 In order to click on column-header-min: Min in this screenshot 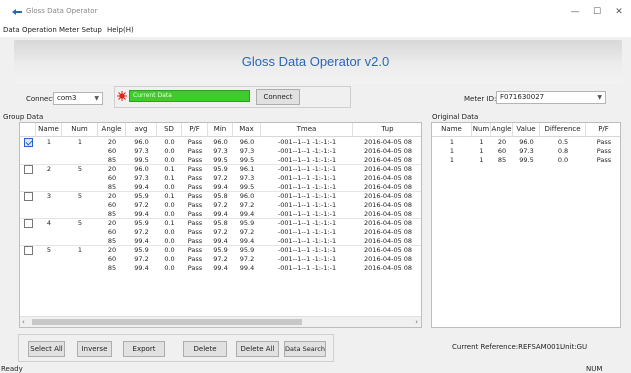, I will do `click(220, 130)`.